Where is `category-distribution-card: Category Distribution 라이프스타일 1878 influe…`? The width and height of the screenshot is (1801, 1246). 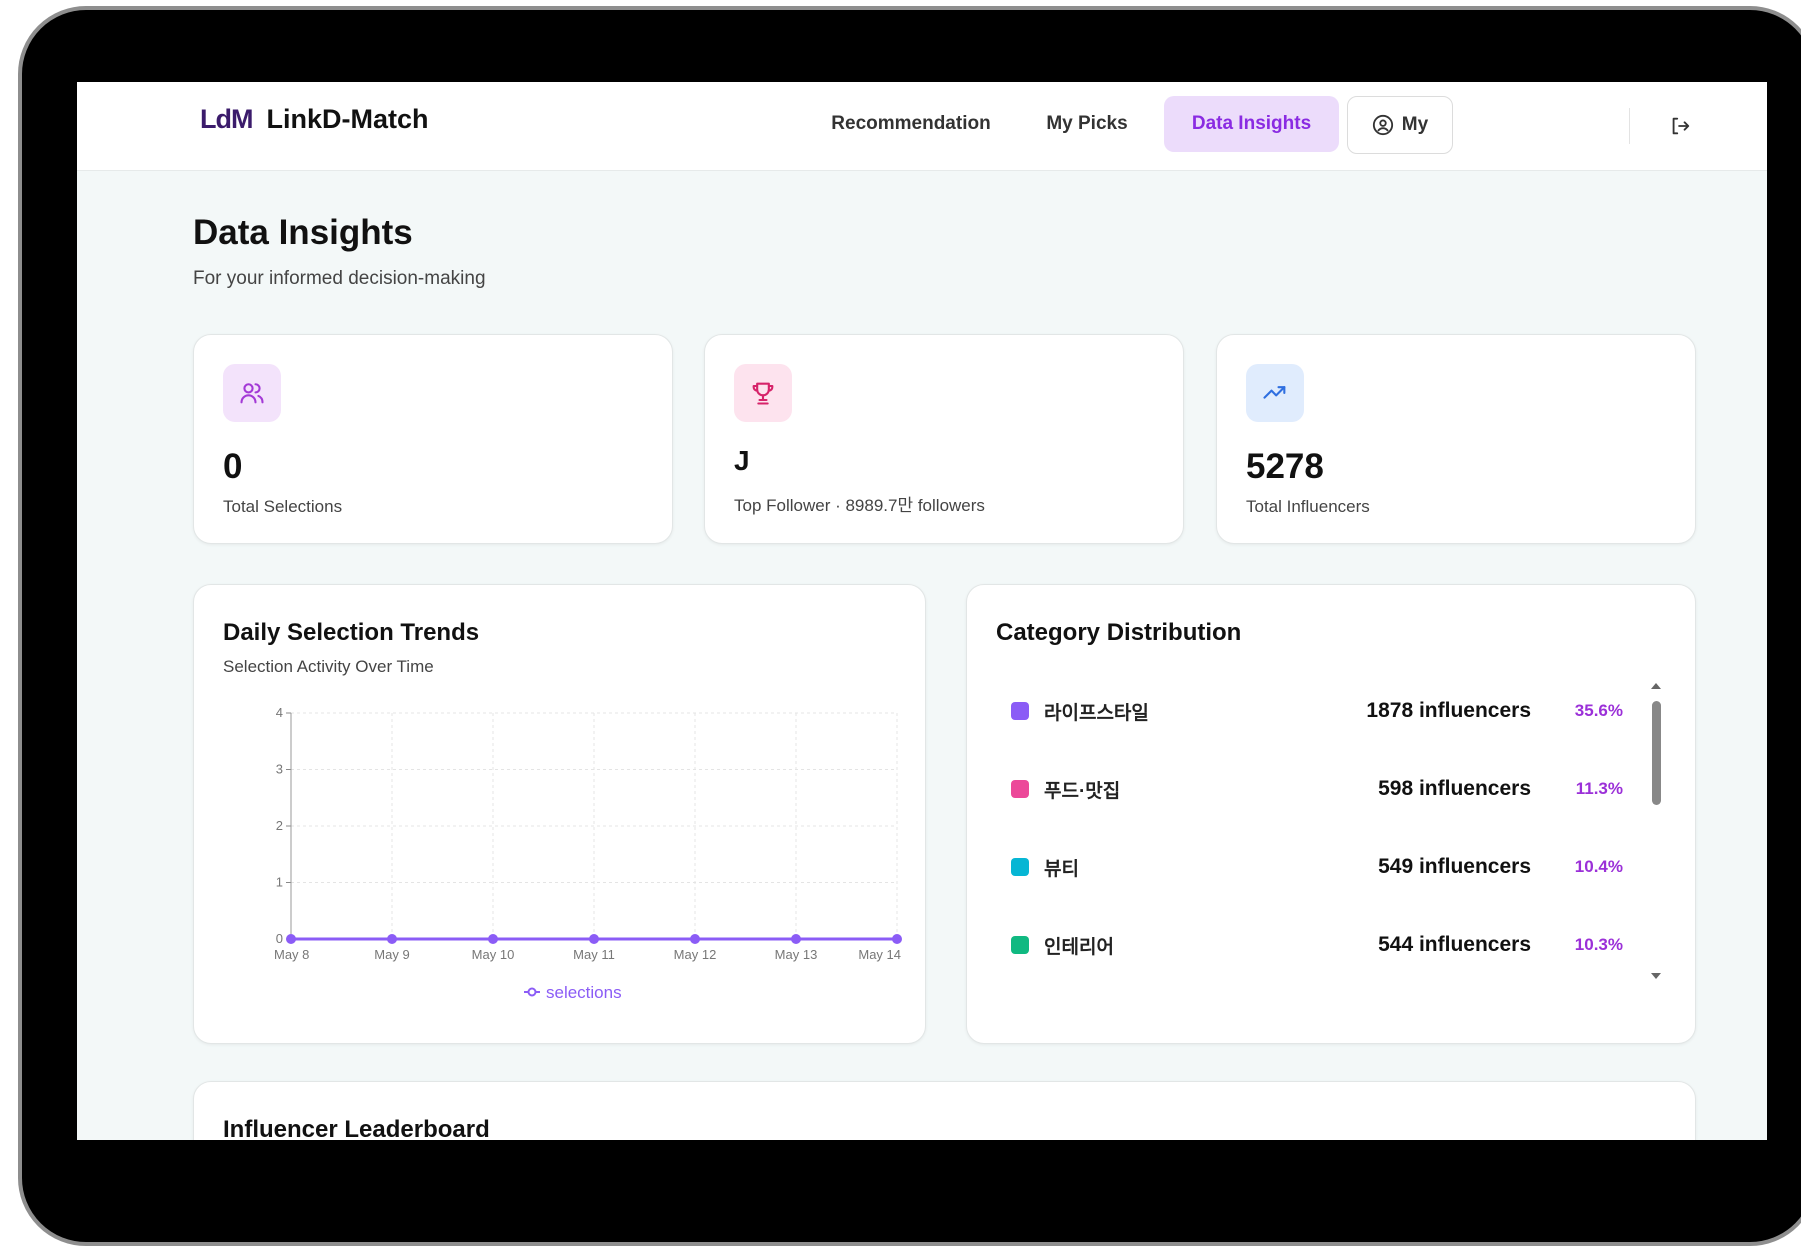 category-distribution-card: Category Distribution 라이프스타일 1878 influe… is located at coordinates (1331, 814).